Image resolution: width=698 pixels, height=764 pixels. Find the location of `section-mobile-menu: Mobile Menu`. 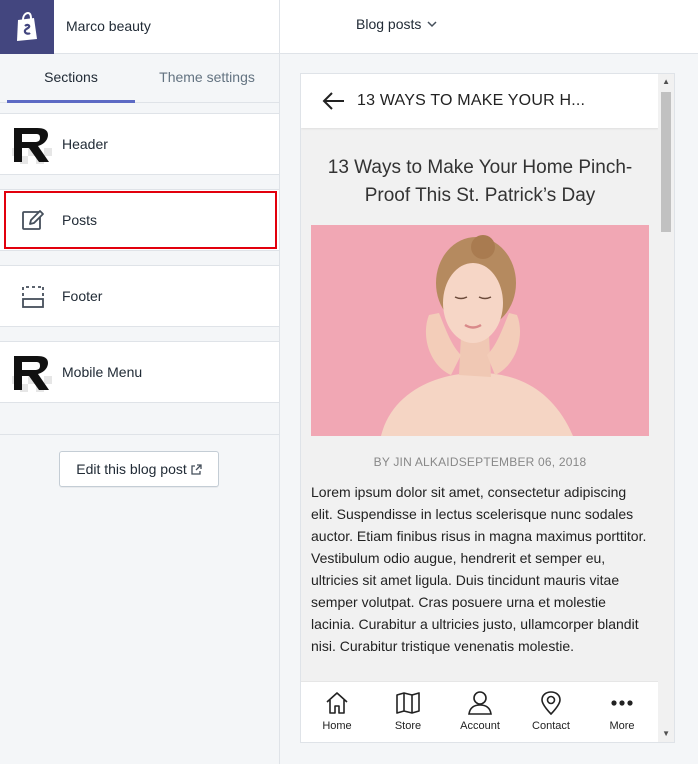

section-mobile-menu: Mobile Menu is located at coordinates (139, 372).